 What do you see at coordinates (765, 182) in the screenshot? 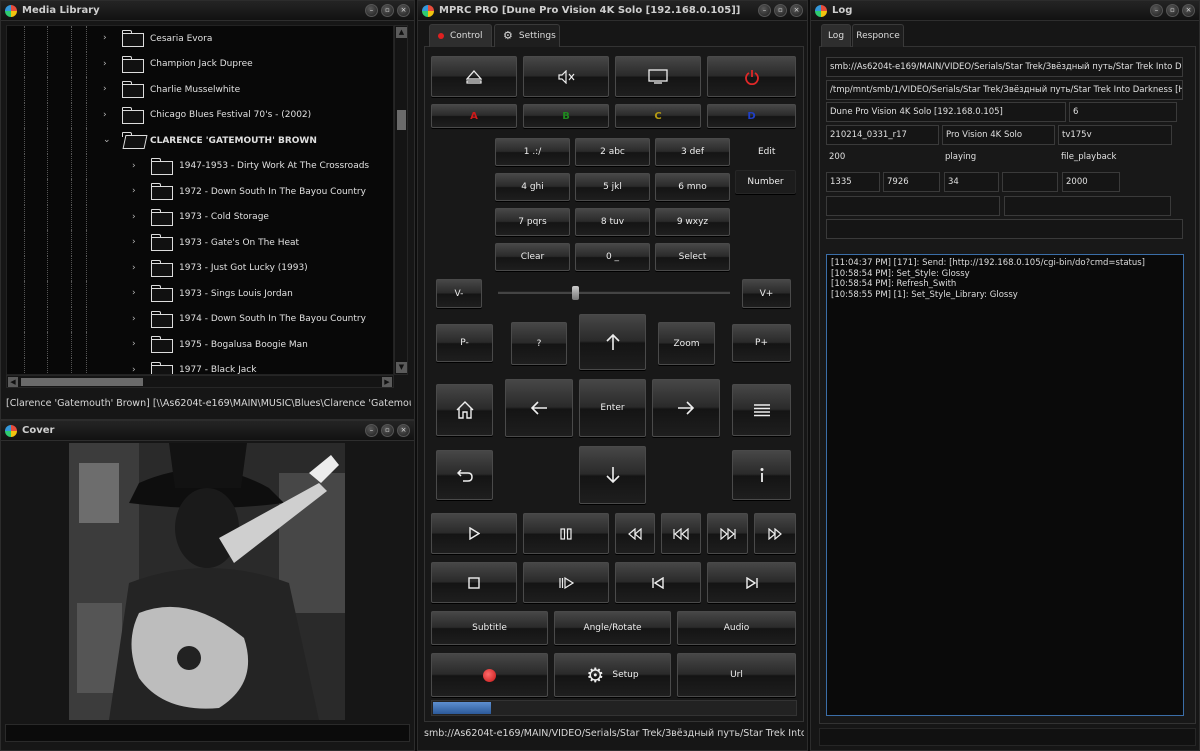
I see `number-mode-button: Number` at bounding box center [765, 182].